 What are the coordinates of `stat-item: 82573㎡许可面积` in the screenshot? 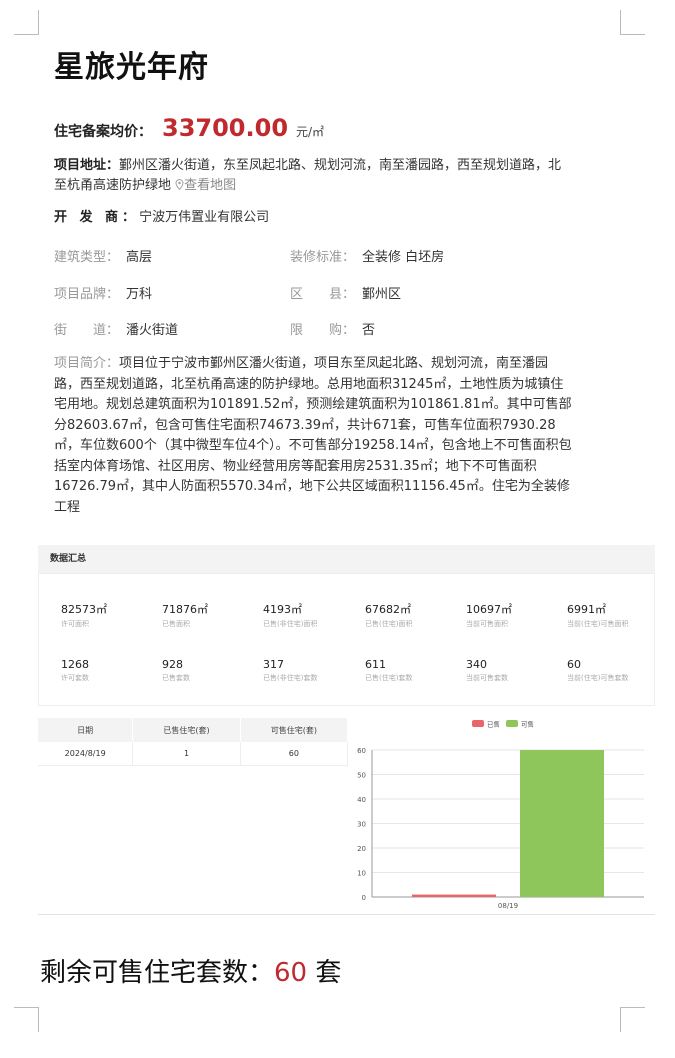 It's located at (84, 615).